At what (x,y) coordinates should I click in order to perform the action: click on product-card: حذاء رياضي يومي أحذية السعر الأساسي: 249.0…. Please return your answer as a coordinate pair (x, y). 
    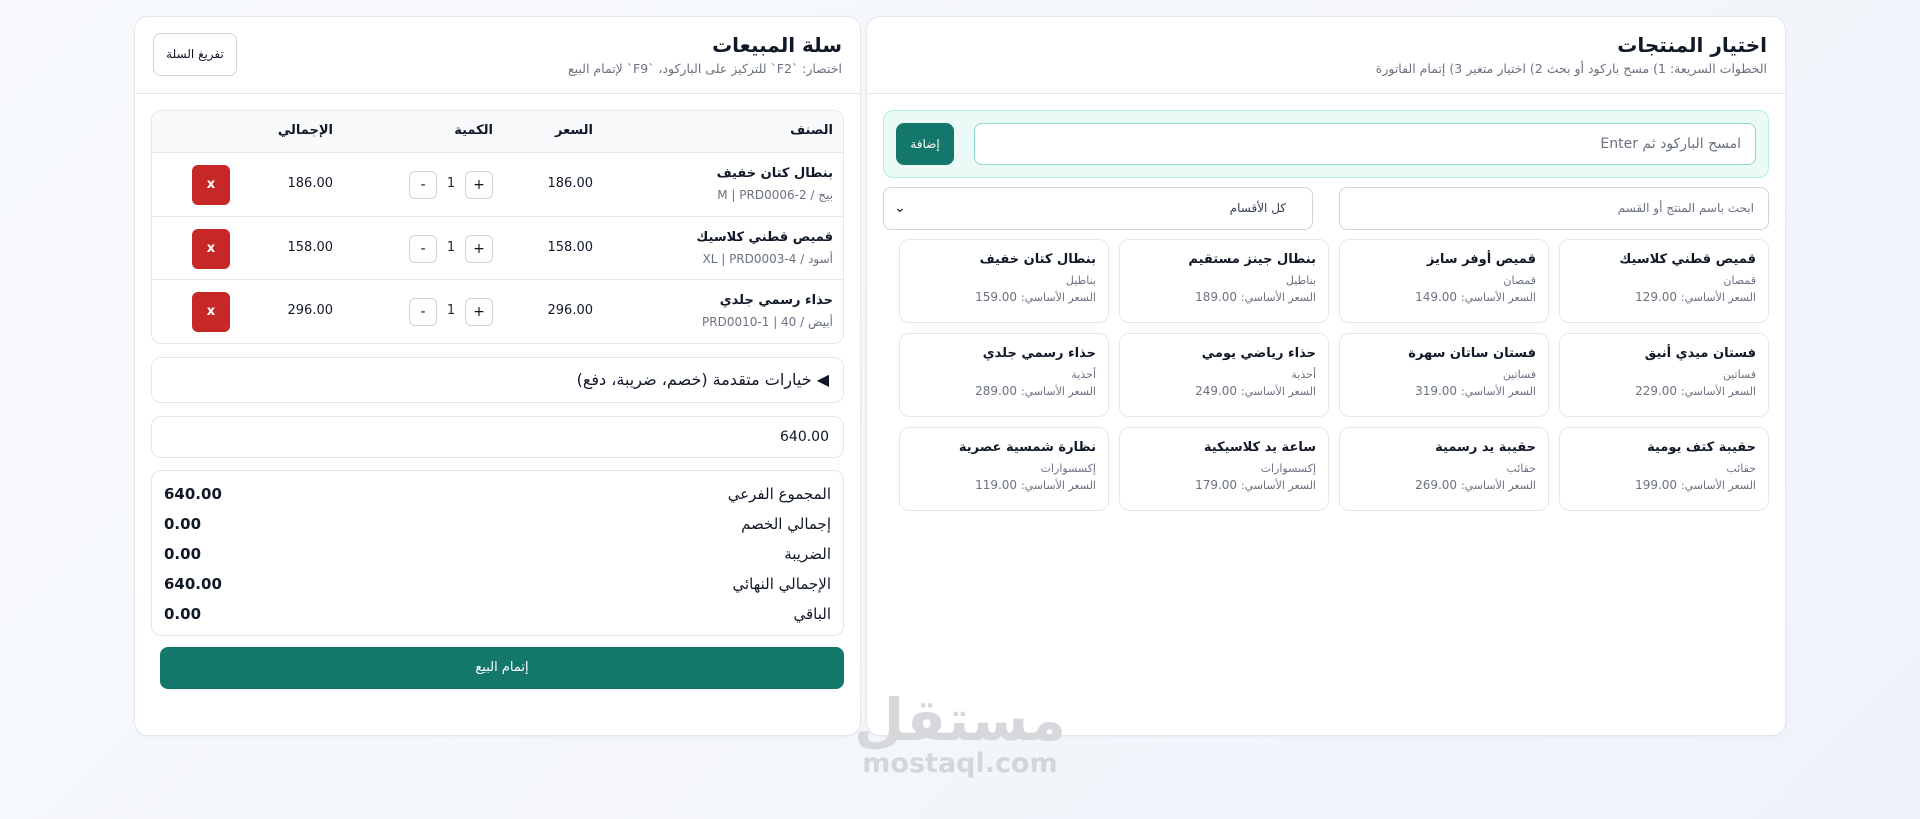
    Looking at the image, I should click on (1224, 375).